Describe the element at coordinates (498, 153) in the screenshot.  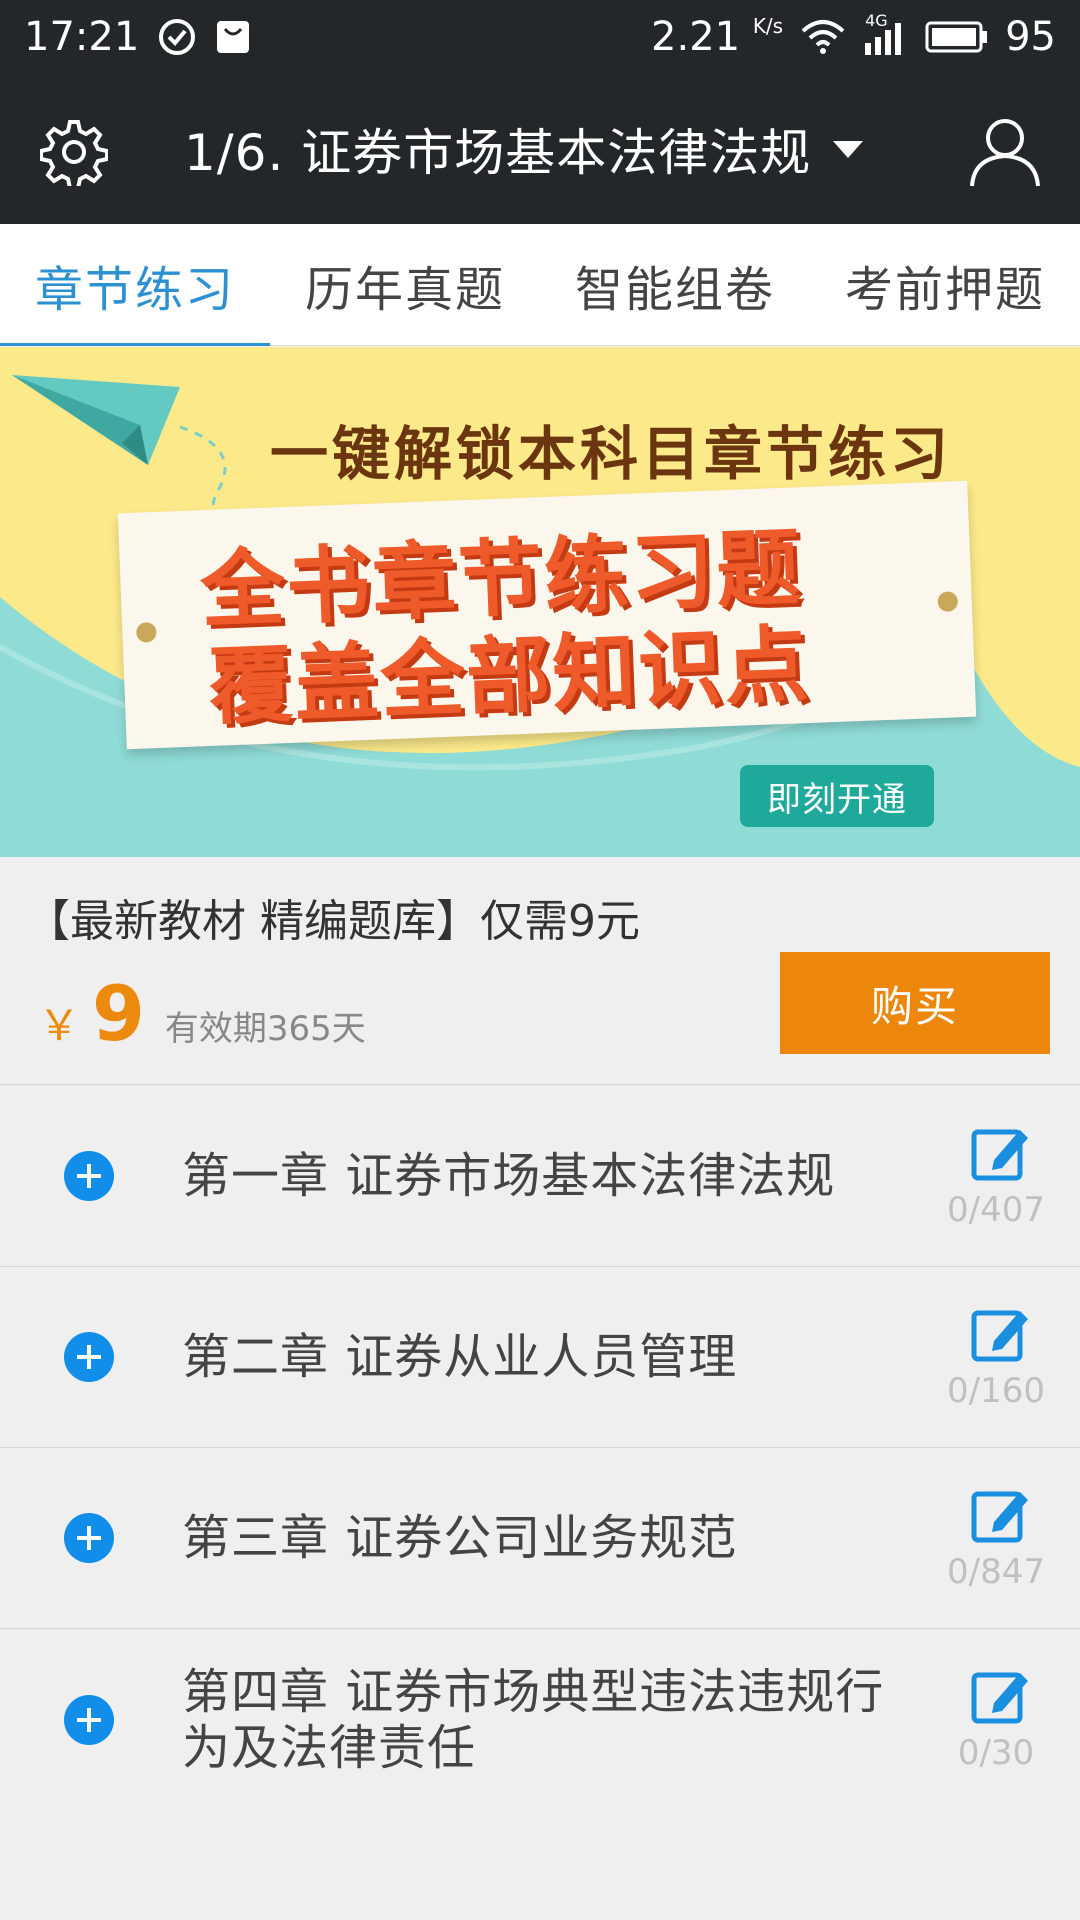
I see `page-title: 1/6. 证券市场基本法律法规` at that location.